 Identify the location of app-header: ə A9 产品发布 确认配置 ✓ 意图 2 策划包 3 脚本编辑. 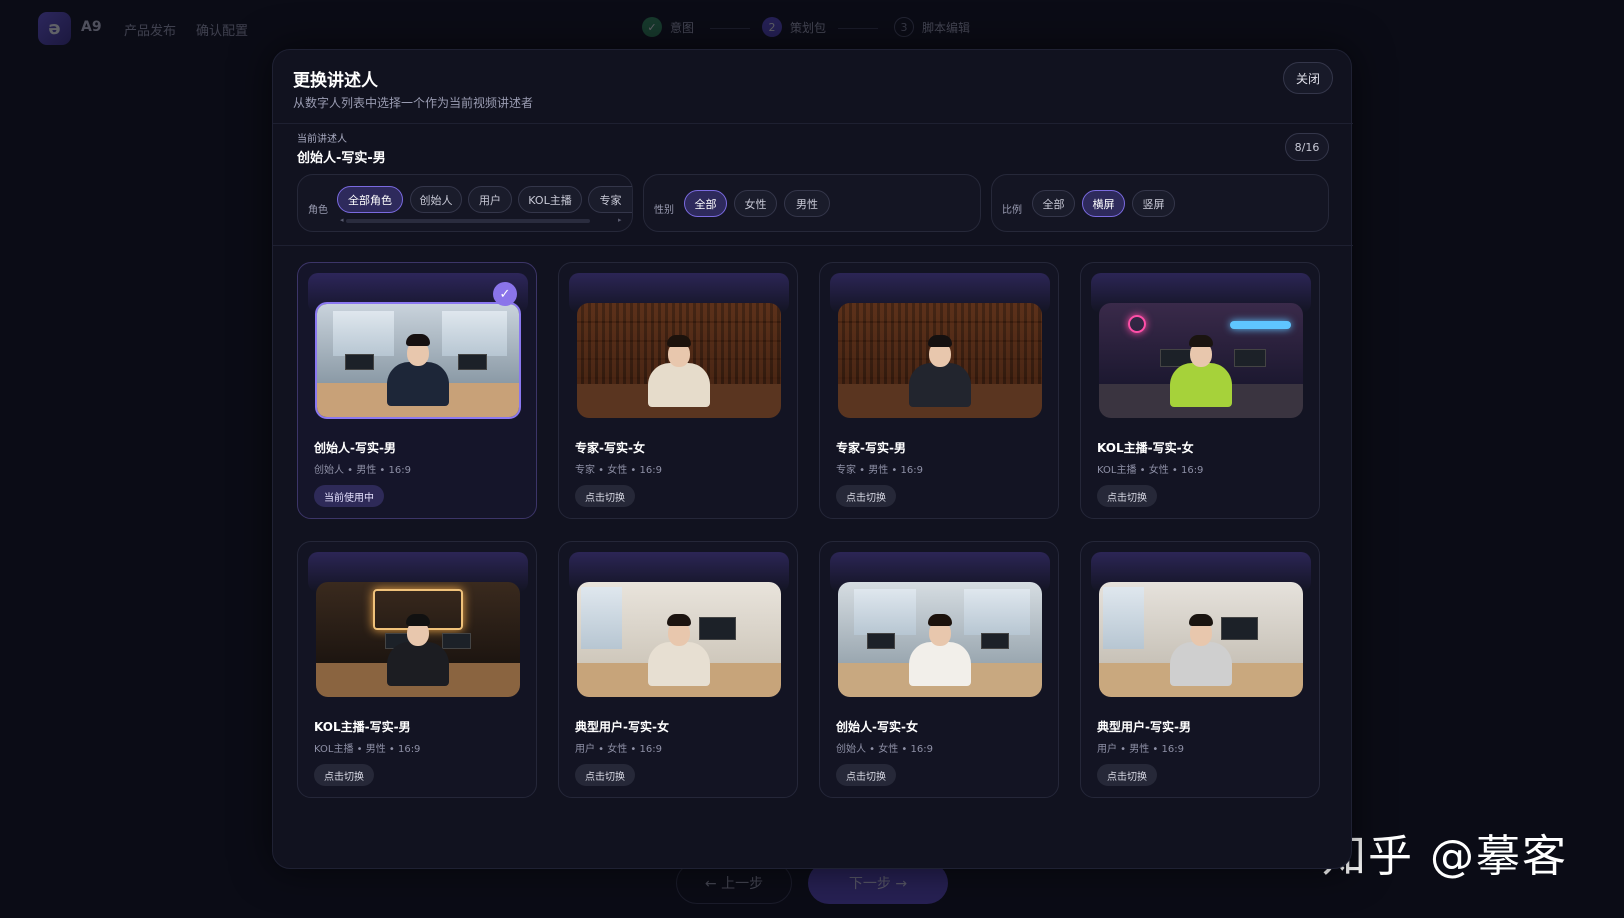
(812, 28).